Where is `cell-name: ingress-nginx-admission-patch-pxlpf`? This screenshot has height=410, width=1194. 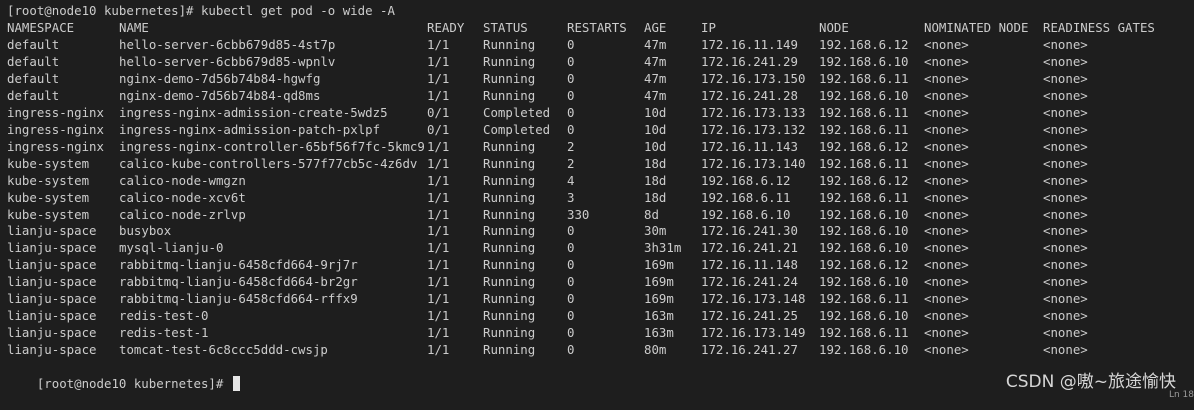
cell-name: ingress-nginx-admission-patch-pxlpf is located at coordinates (250, 129).